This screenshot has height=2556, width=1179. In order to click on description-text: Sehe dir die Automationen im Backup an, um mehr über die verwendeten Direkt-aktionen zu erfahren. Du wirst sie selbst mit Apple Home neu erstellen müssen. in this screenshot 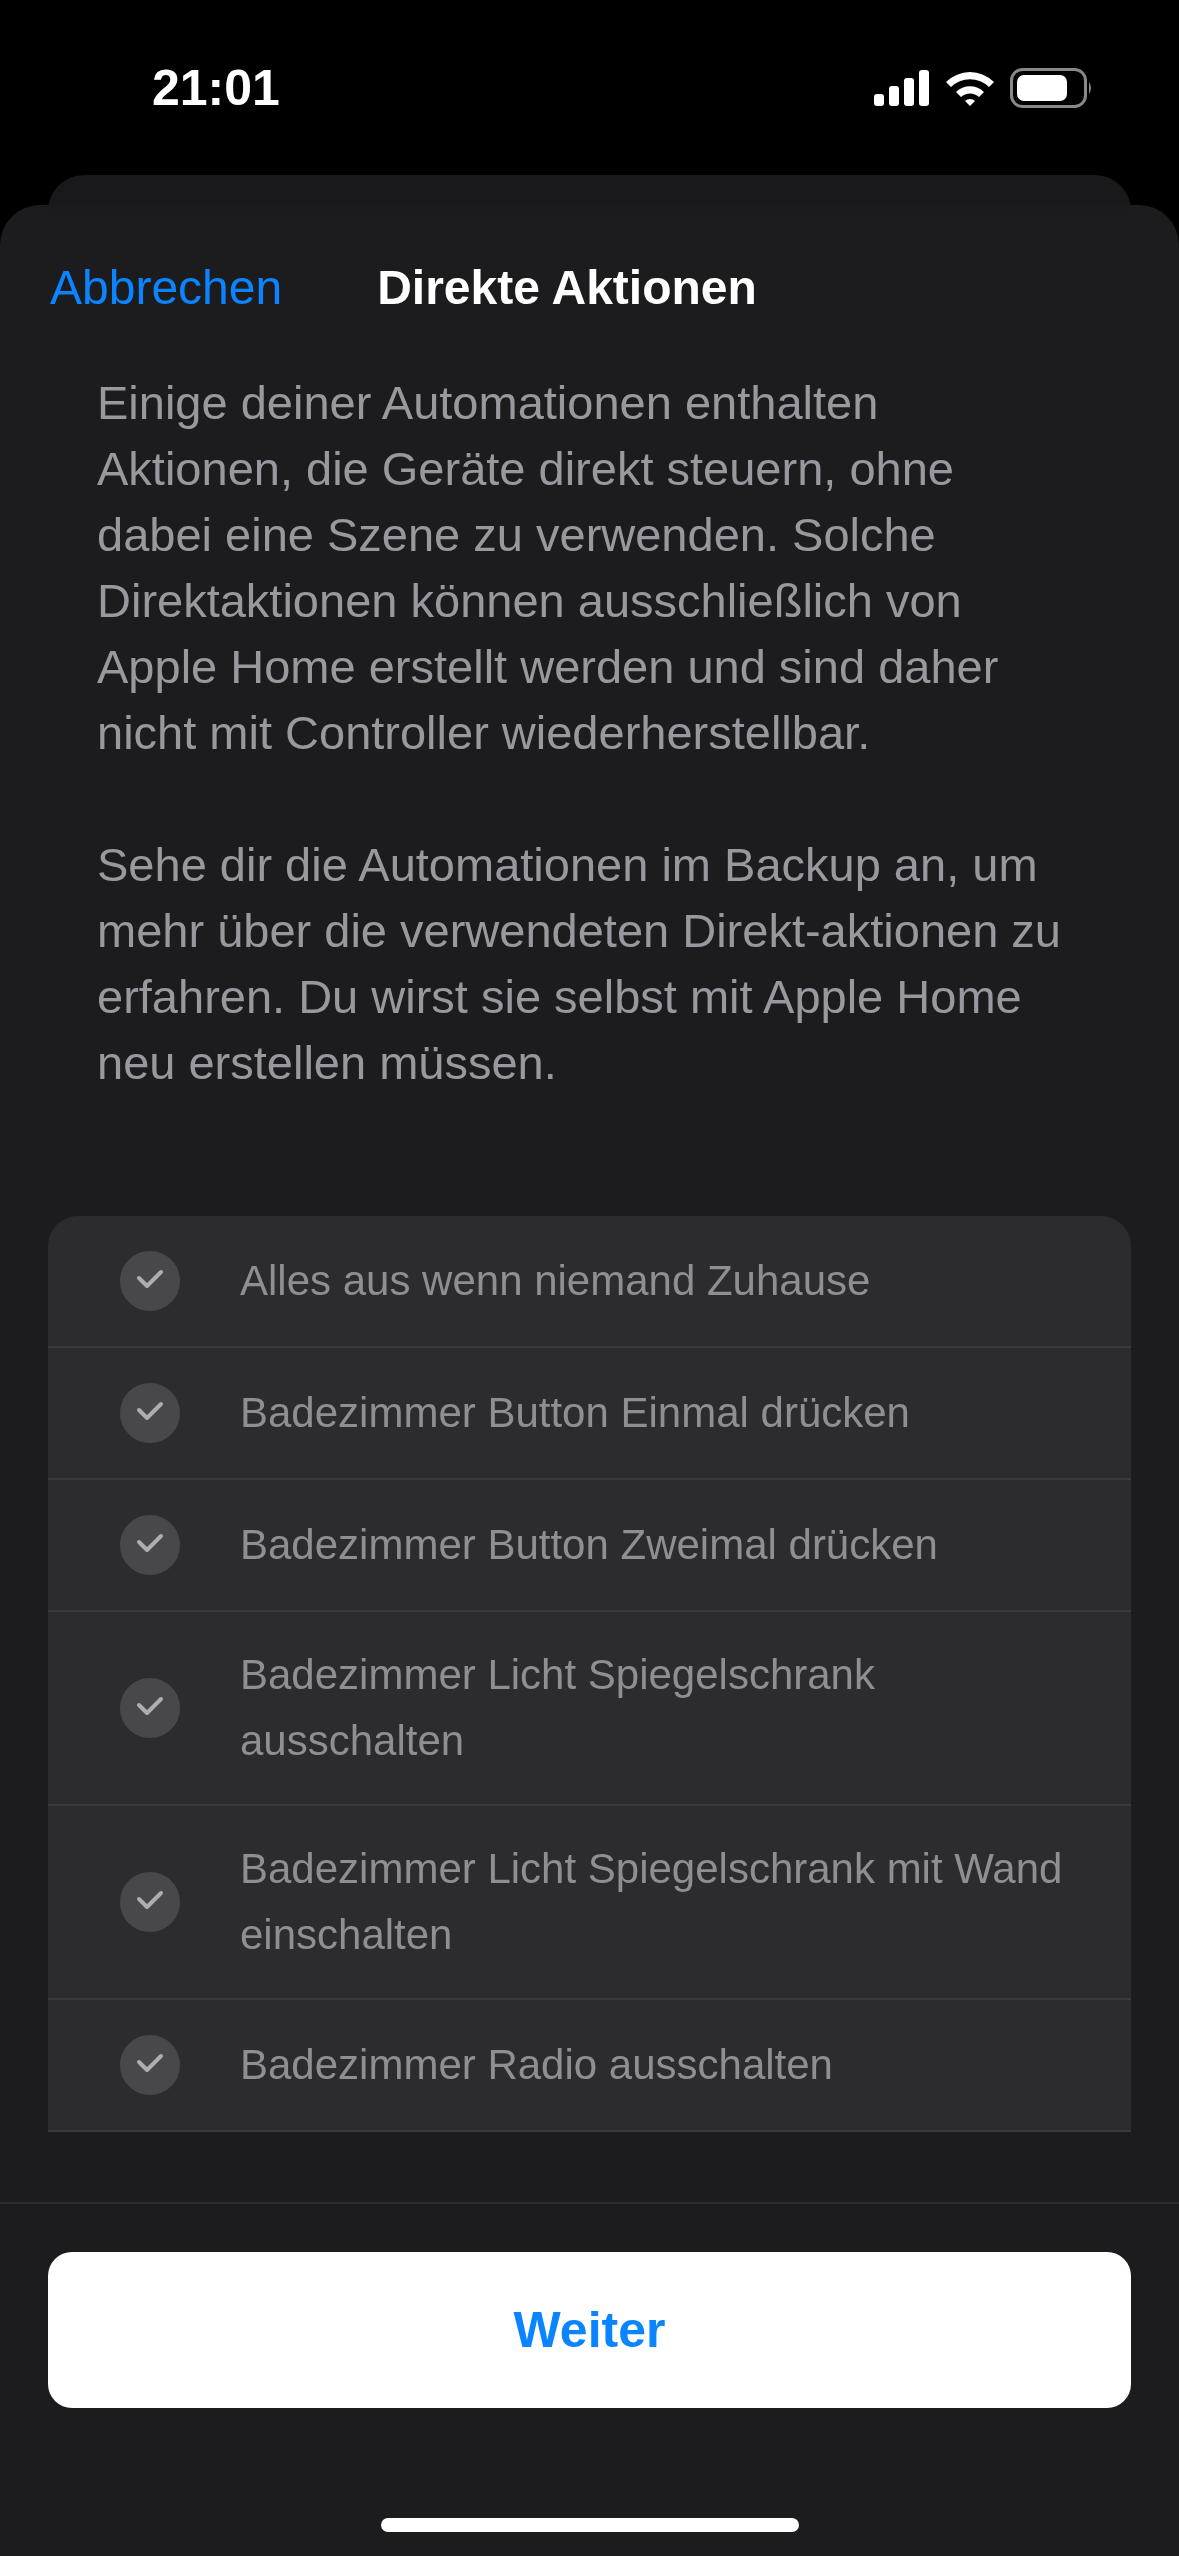, I will do `click(579, 964)`.